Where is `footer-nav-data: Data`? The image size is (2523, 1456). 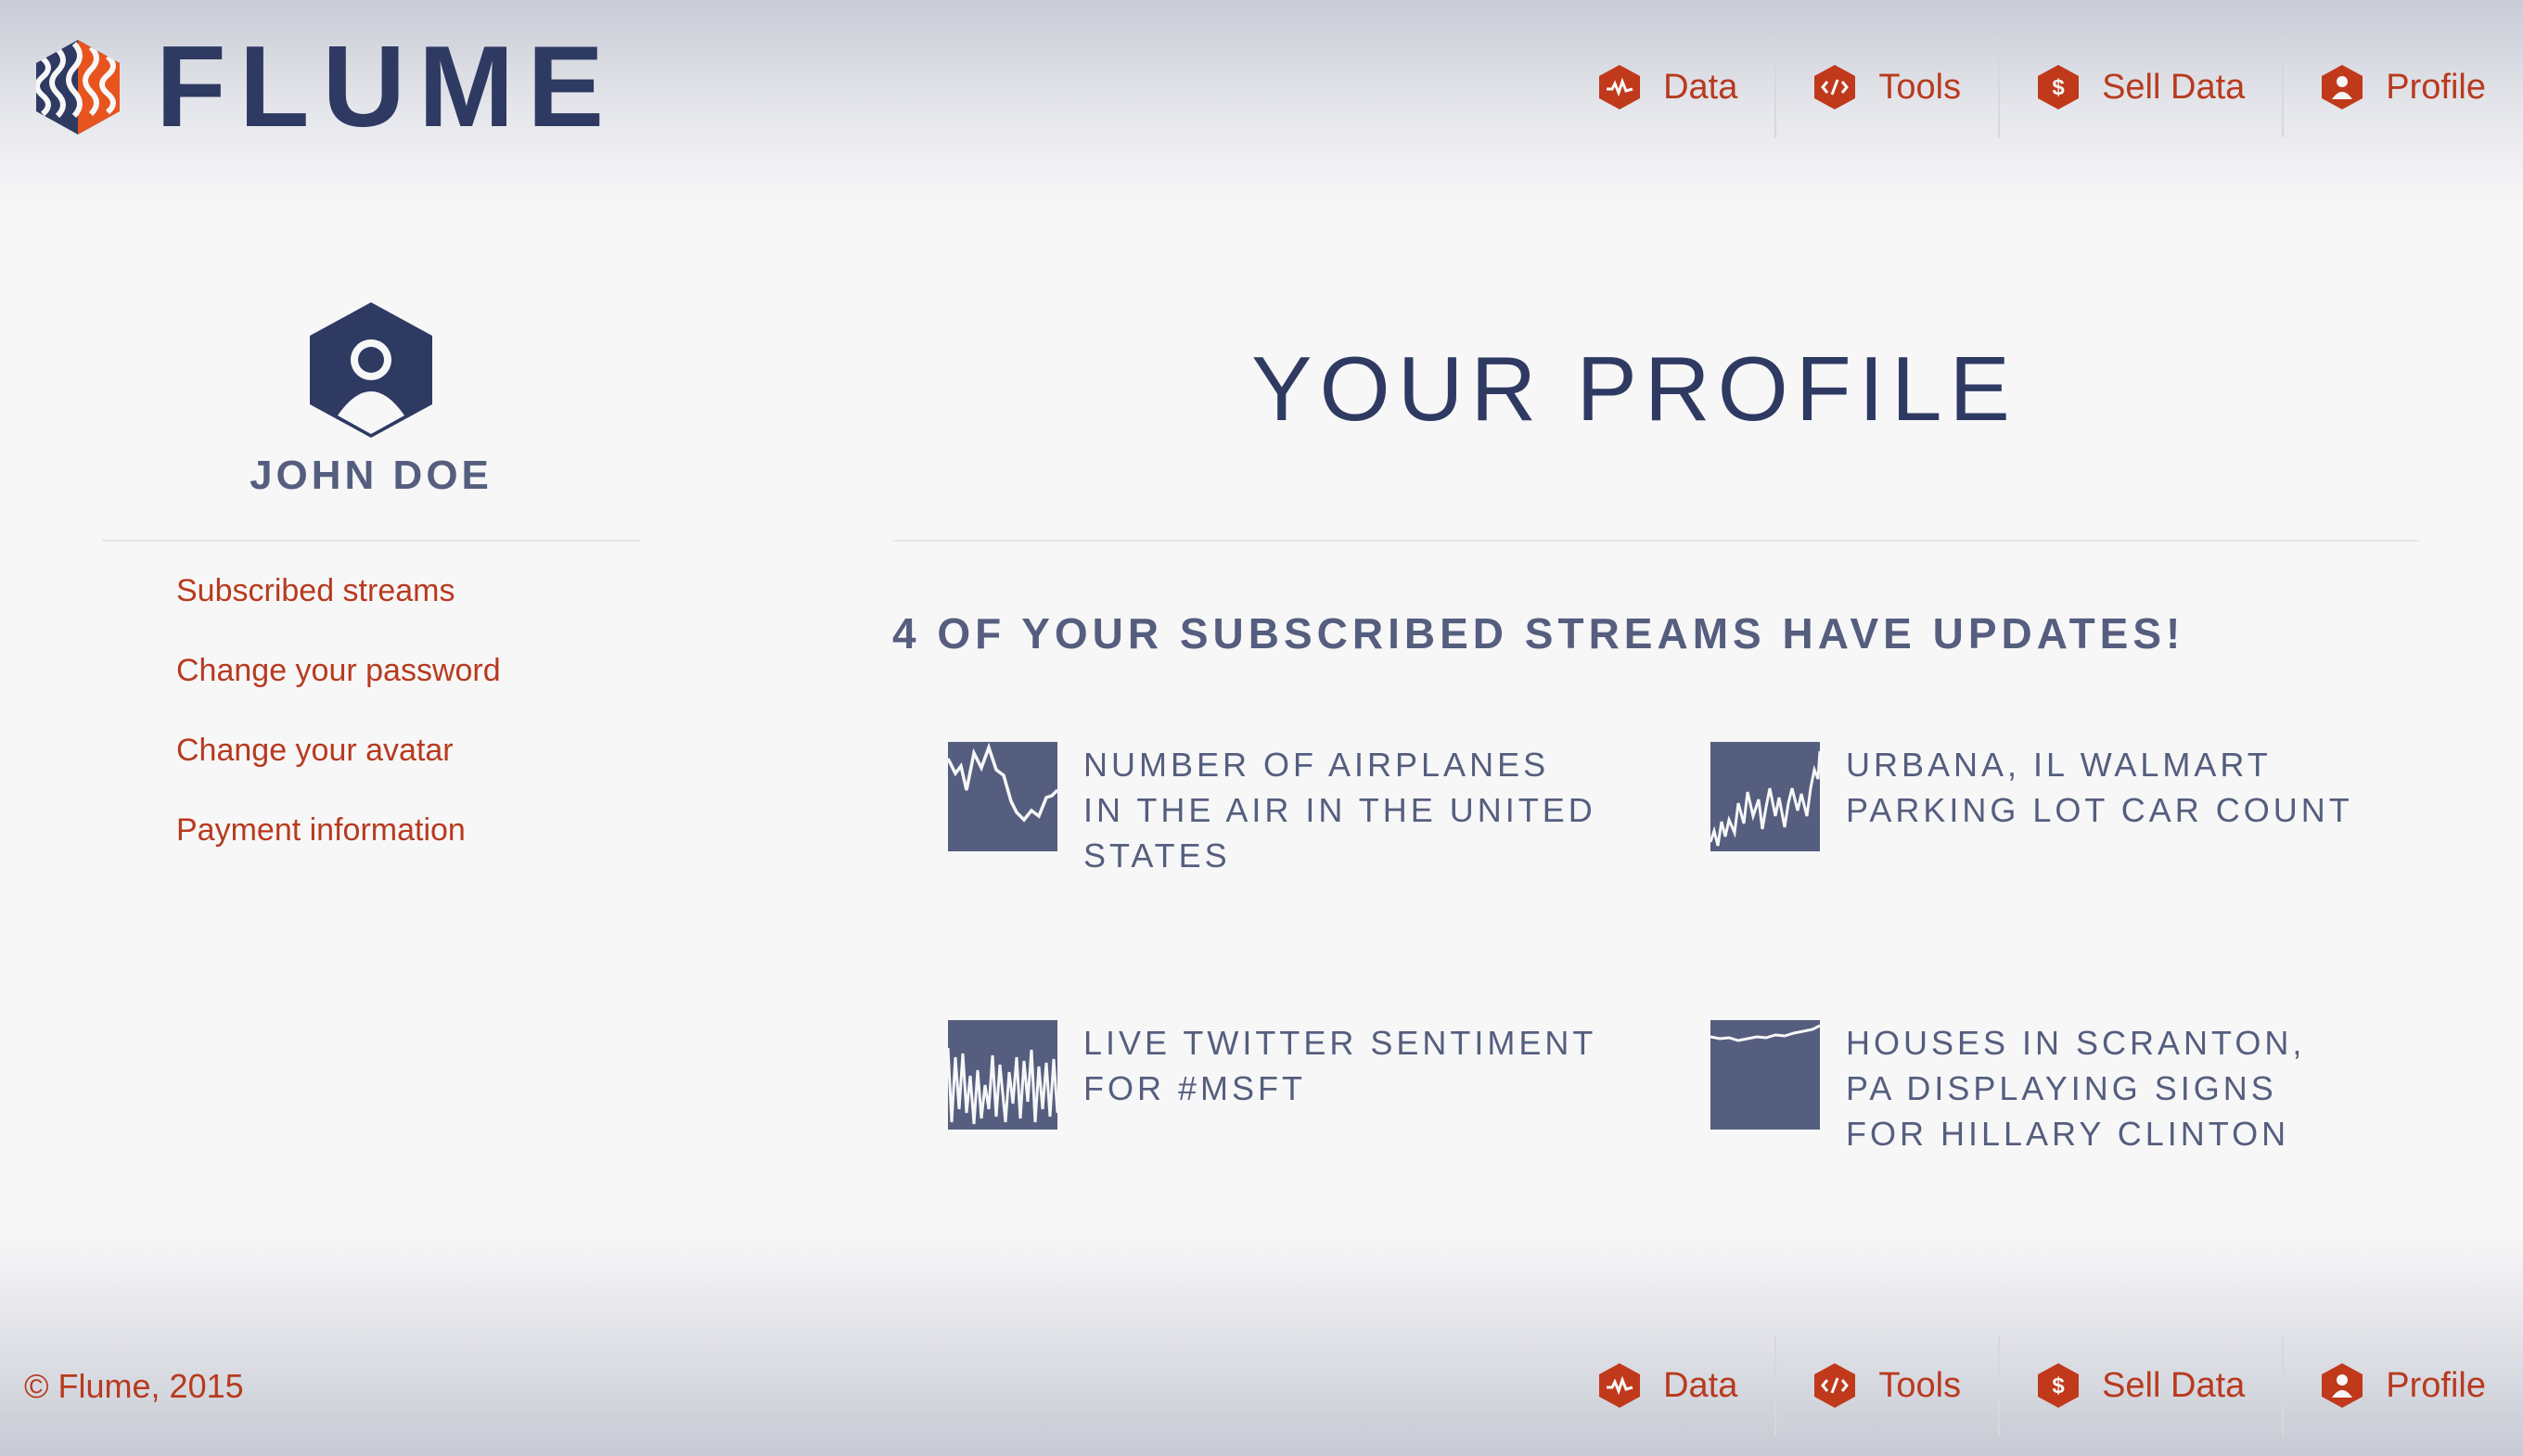 footer-nav-data: Data is located at coordinates (1669, 1385).